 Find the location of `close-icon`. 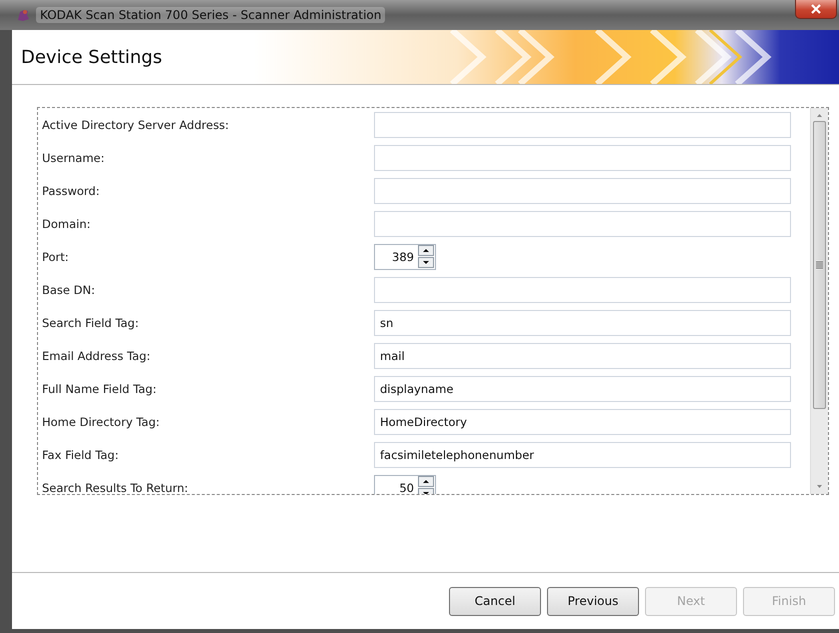

close-icon is located at coordinates (816, 9).